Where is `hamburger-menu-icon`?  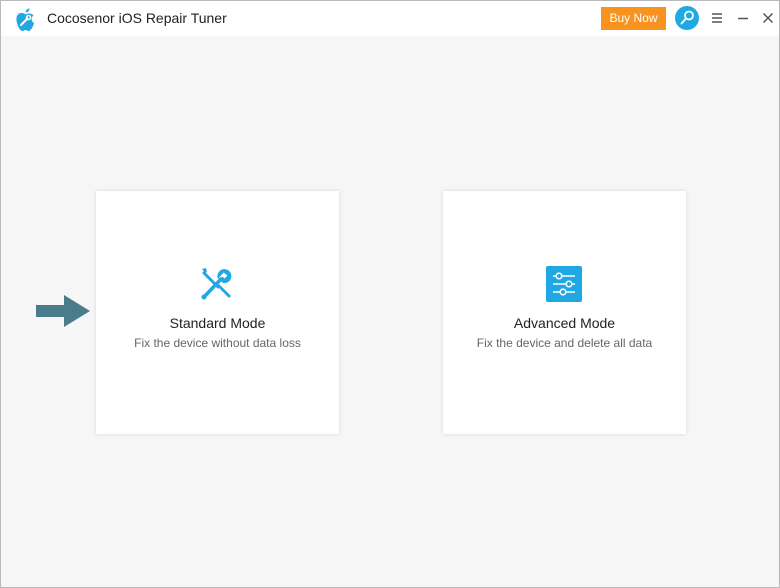
hamburger-menu-icon is located at coordinates (717, 18).